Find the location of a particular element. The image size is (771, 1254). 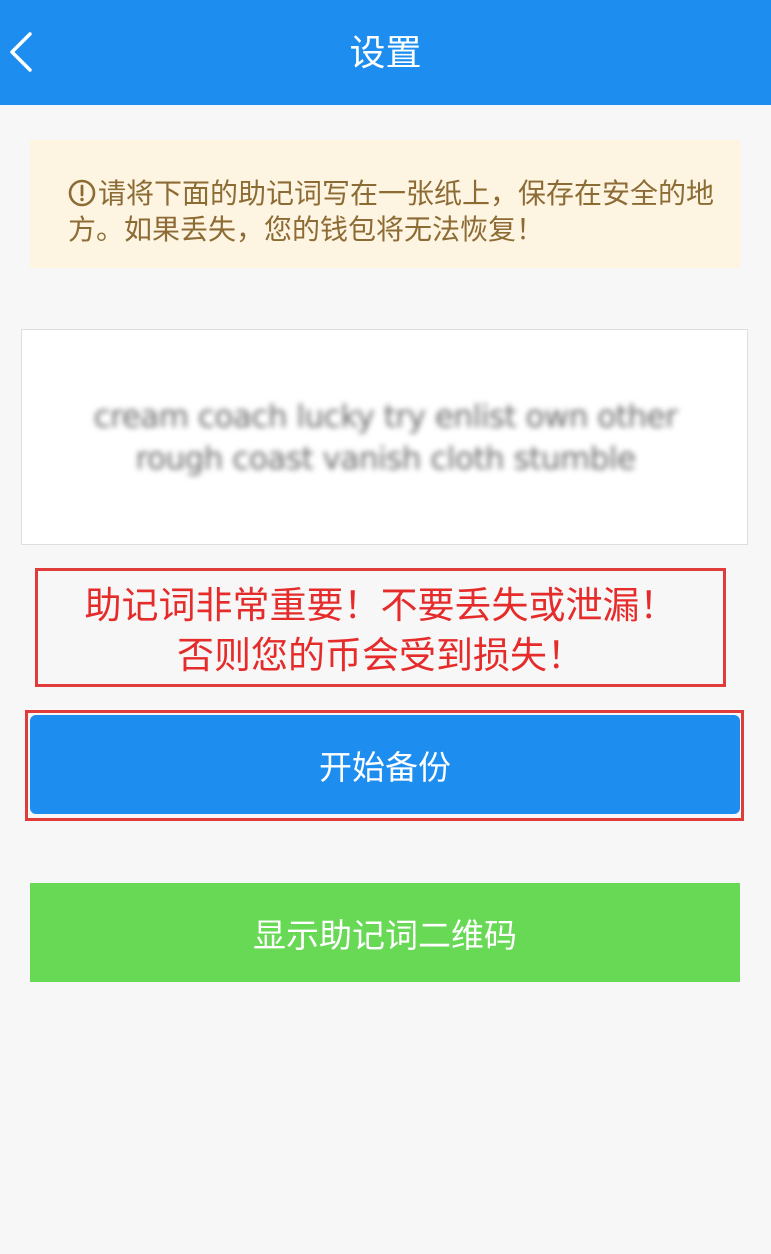

top-app-bar: 设置 is located at coordinates (385, 52).